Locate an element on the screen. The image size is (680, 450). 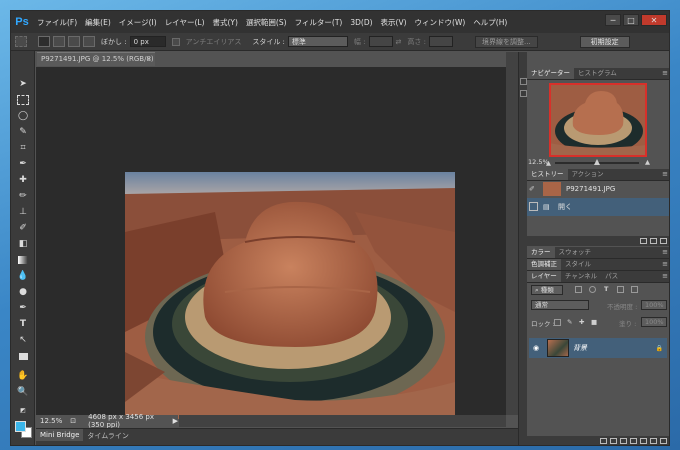
blend-mode-select: 通常 is located at coordinates (560, 305).